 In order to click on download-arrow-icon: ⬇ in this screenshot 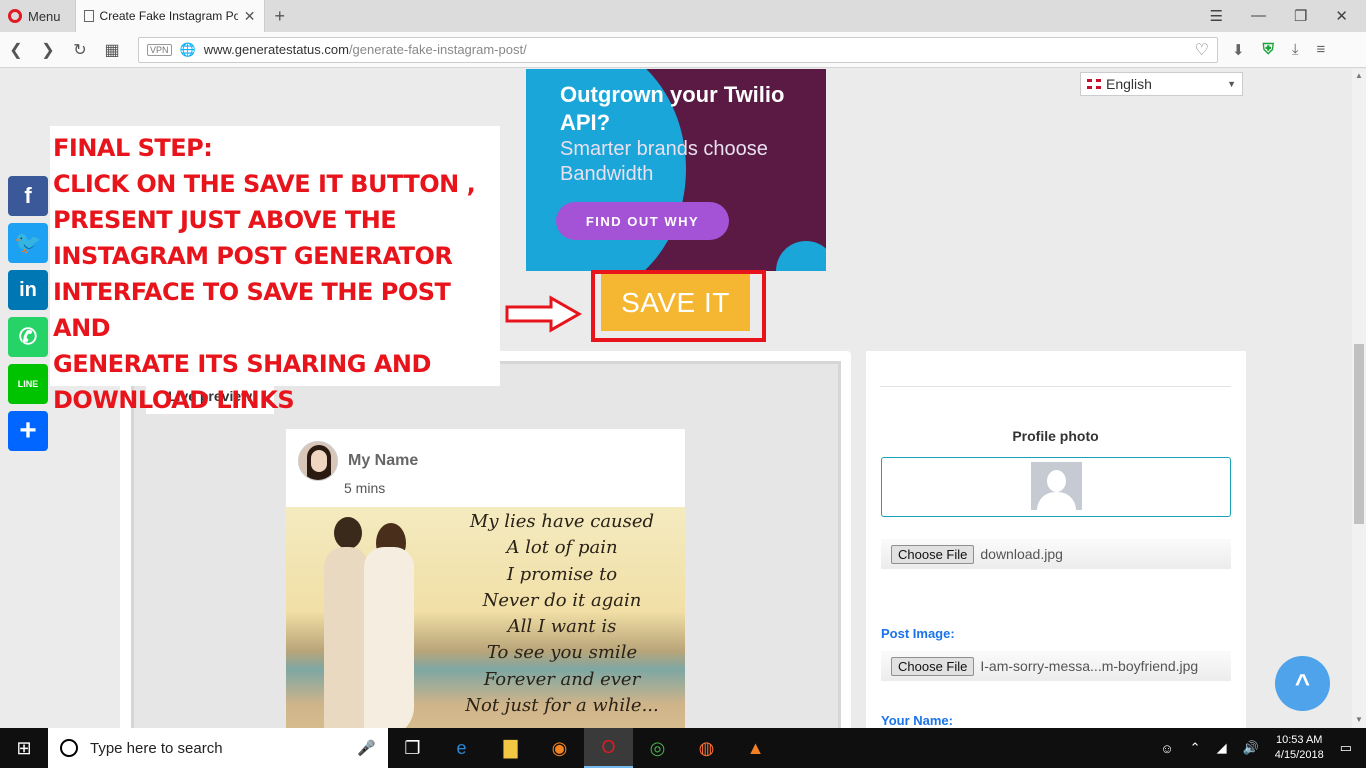, I will do `click(1238, 50)`.